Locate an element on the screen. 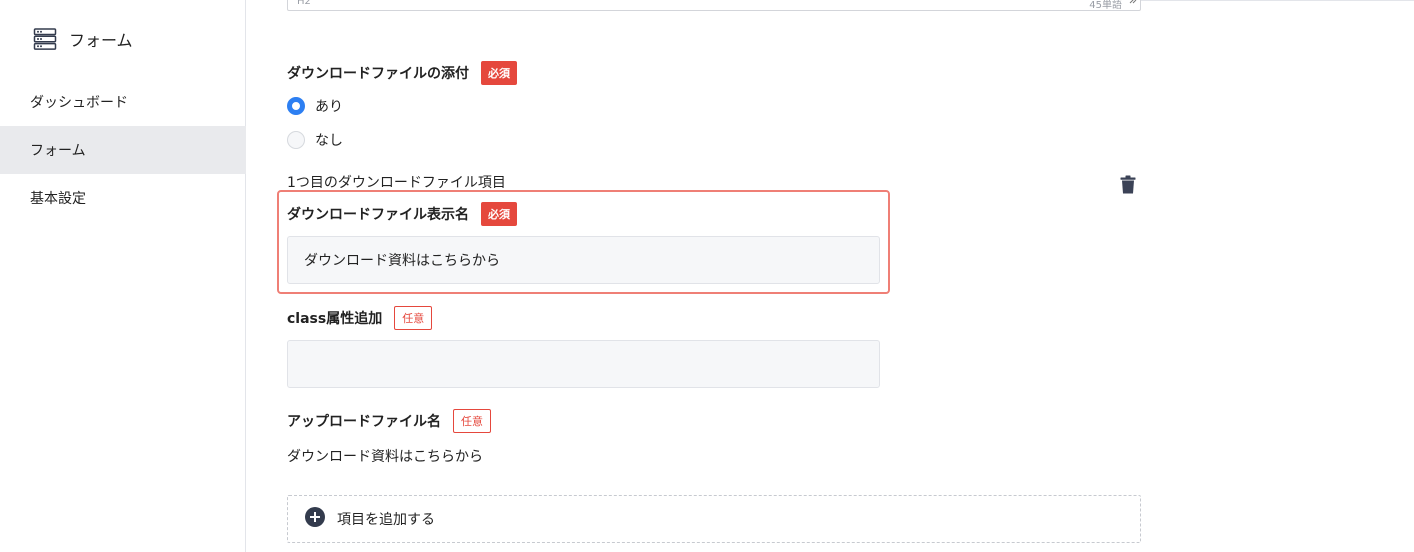 The image size is (1414, 552). sidebar-brand-label: フォーム is located at coordinates (101, 40).